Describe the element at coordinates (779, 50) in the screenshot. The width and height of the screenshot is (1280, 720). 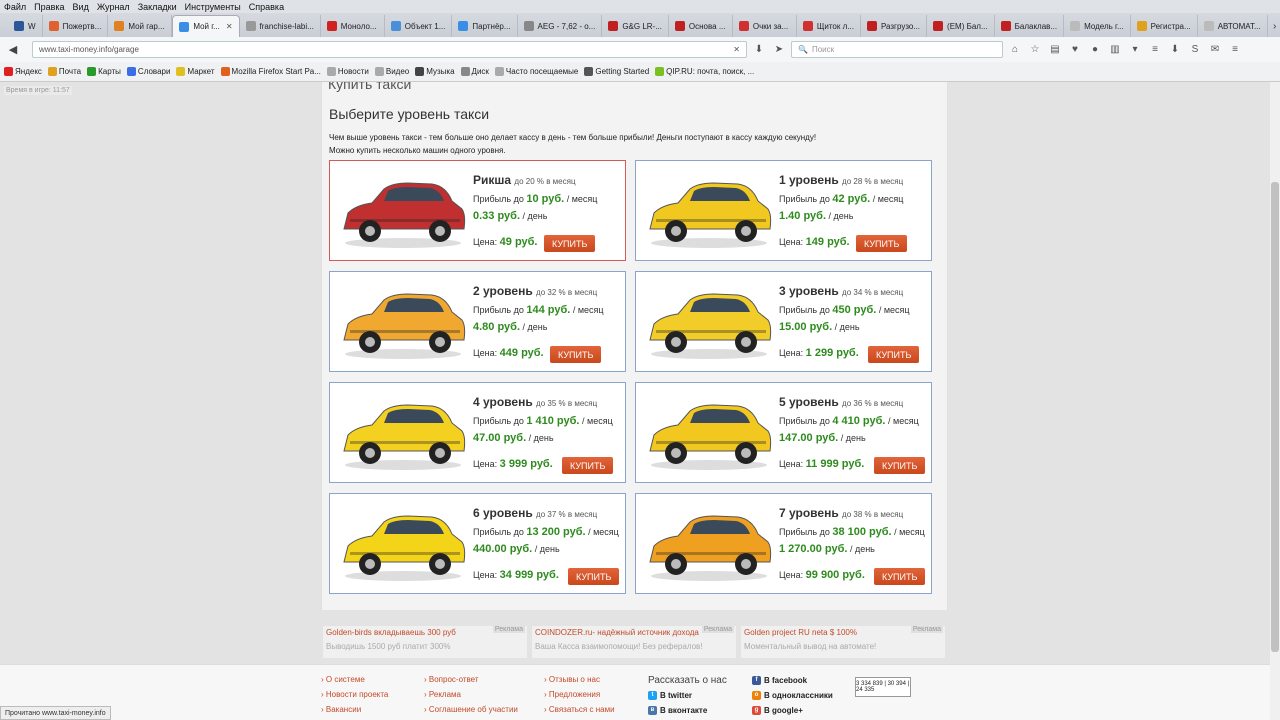
I see `send-icon: ➤` at that location.